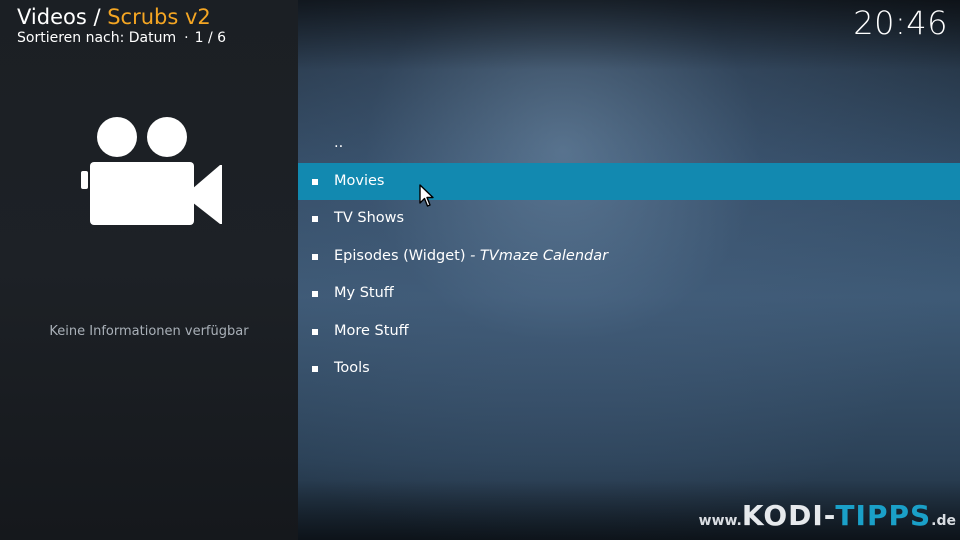  I want to click on list-item-label: Episodes (Widget) - TVmaze Calendar, so click(471, 257).